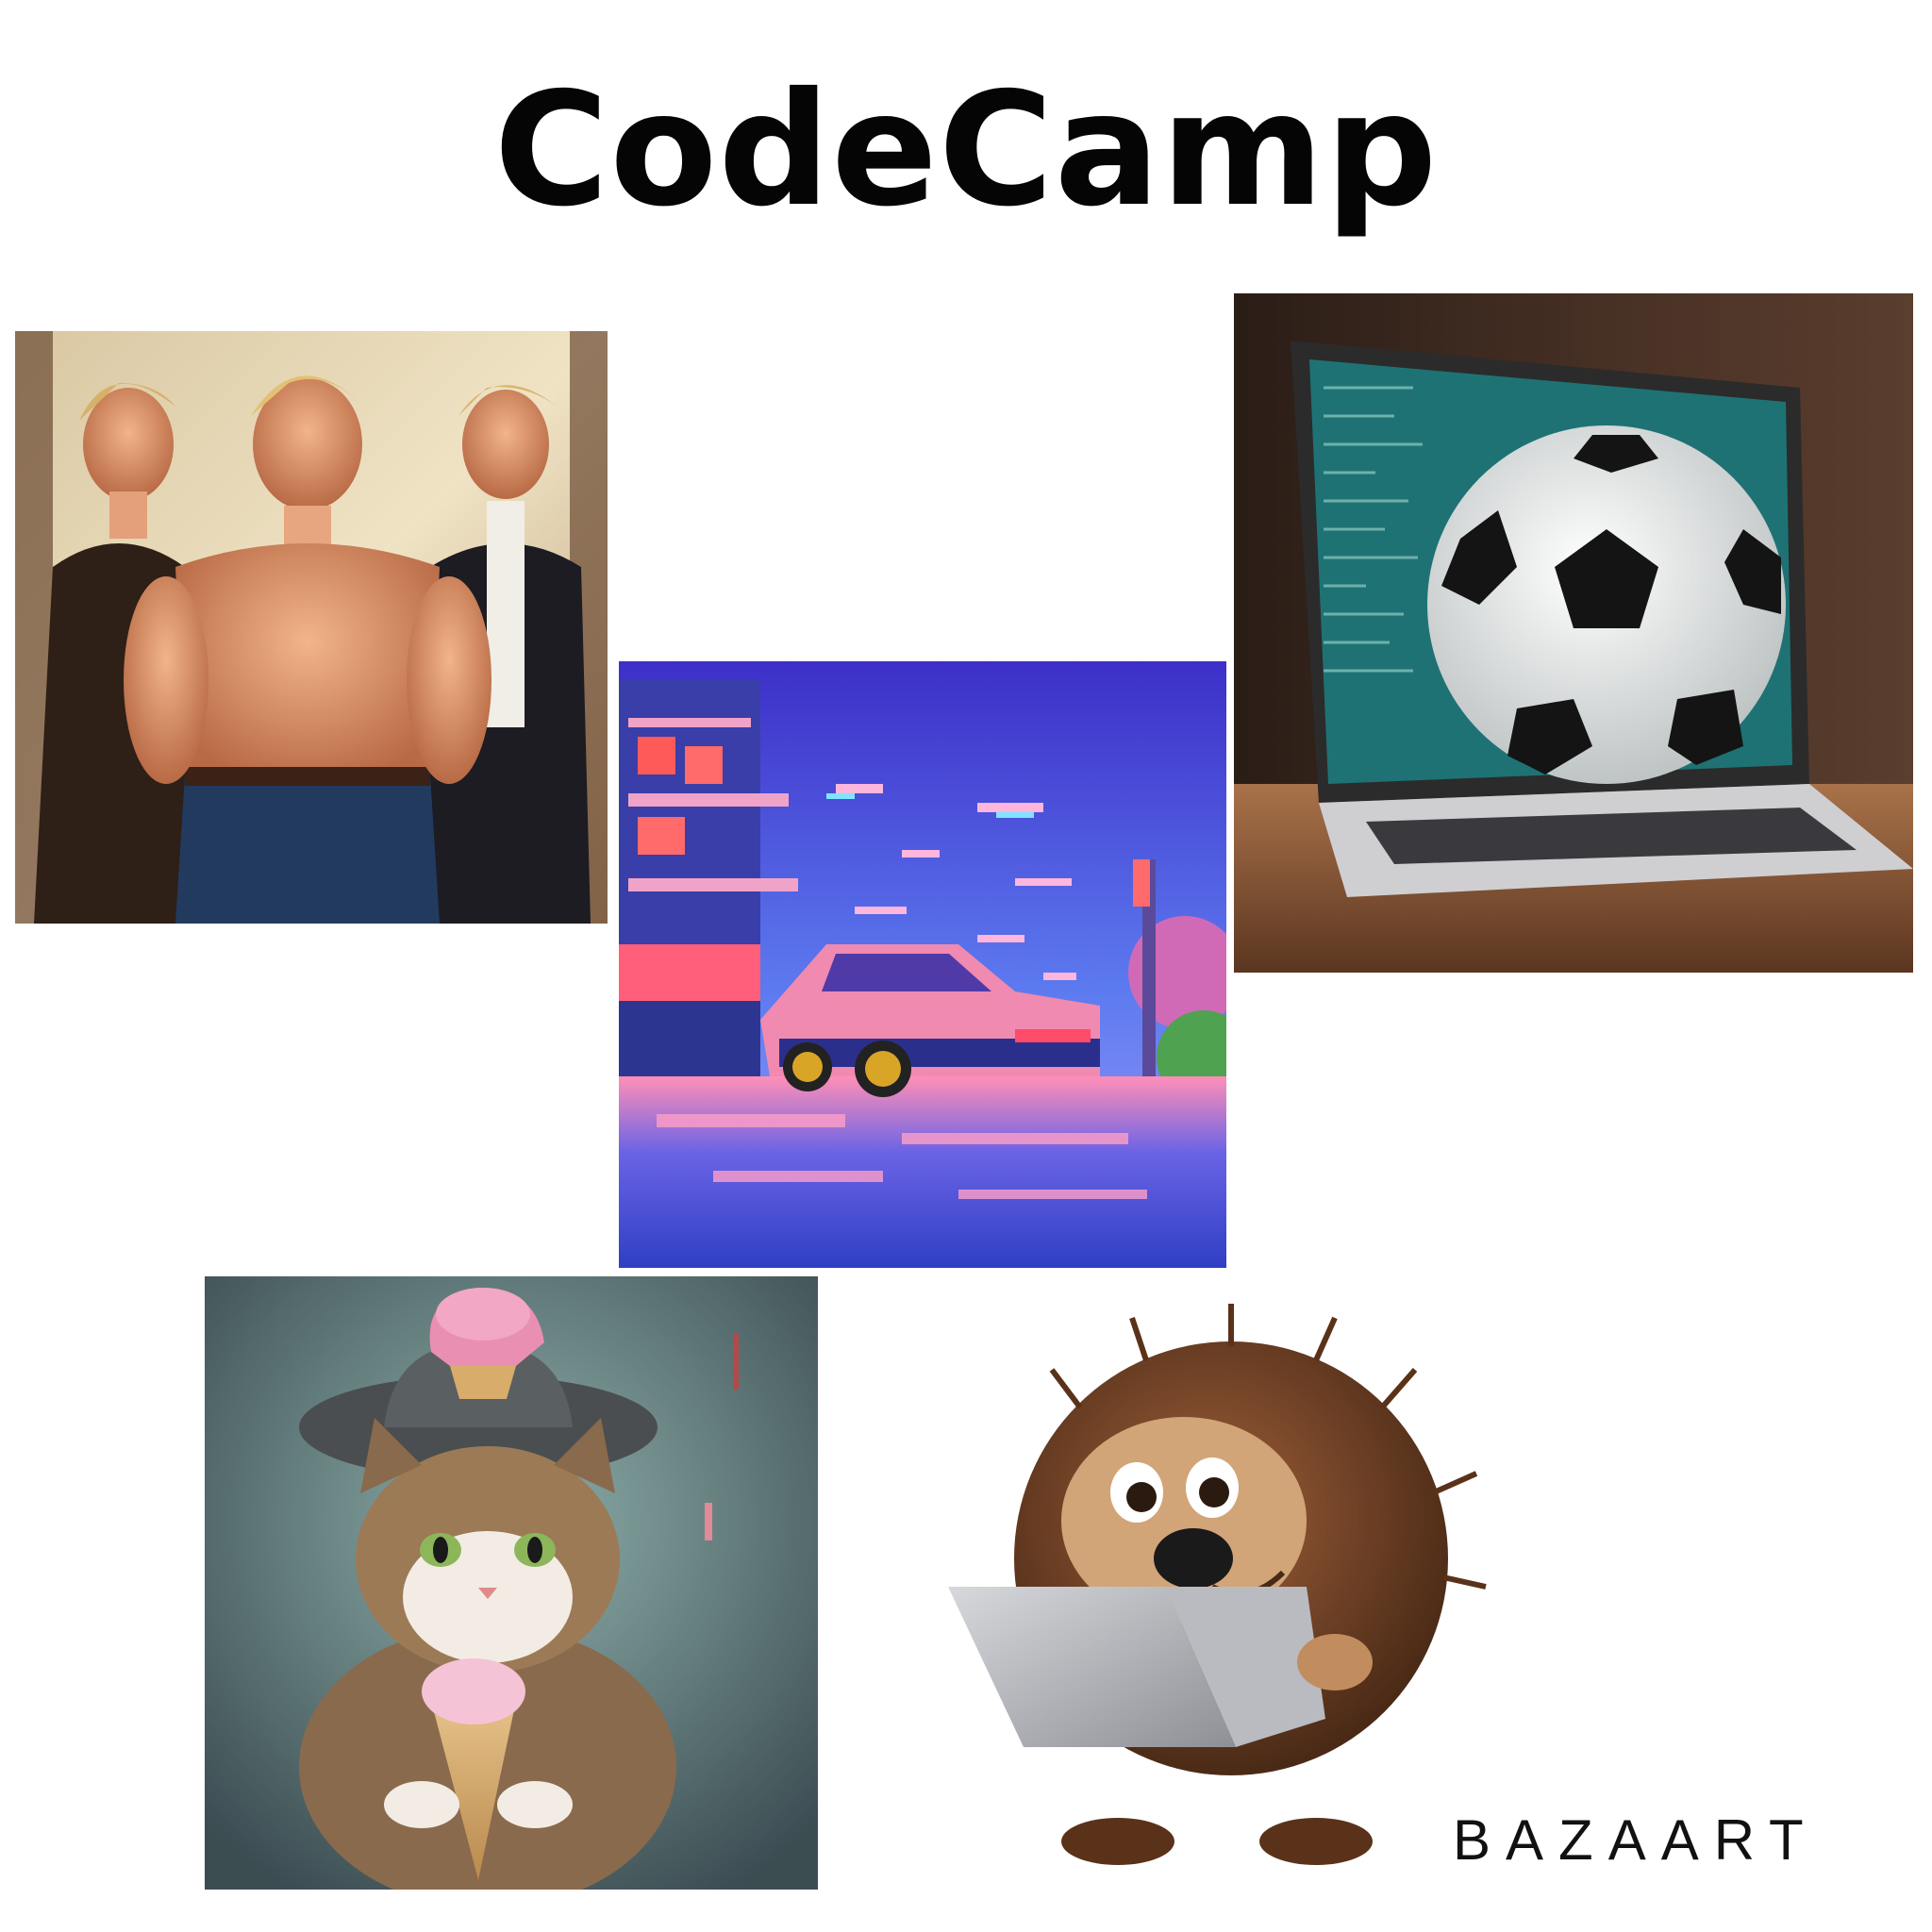 This screenshot has width=1932, height=1932. I want to click on hedgehog-using-laptop-render, so click(1224, 1589).